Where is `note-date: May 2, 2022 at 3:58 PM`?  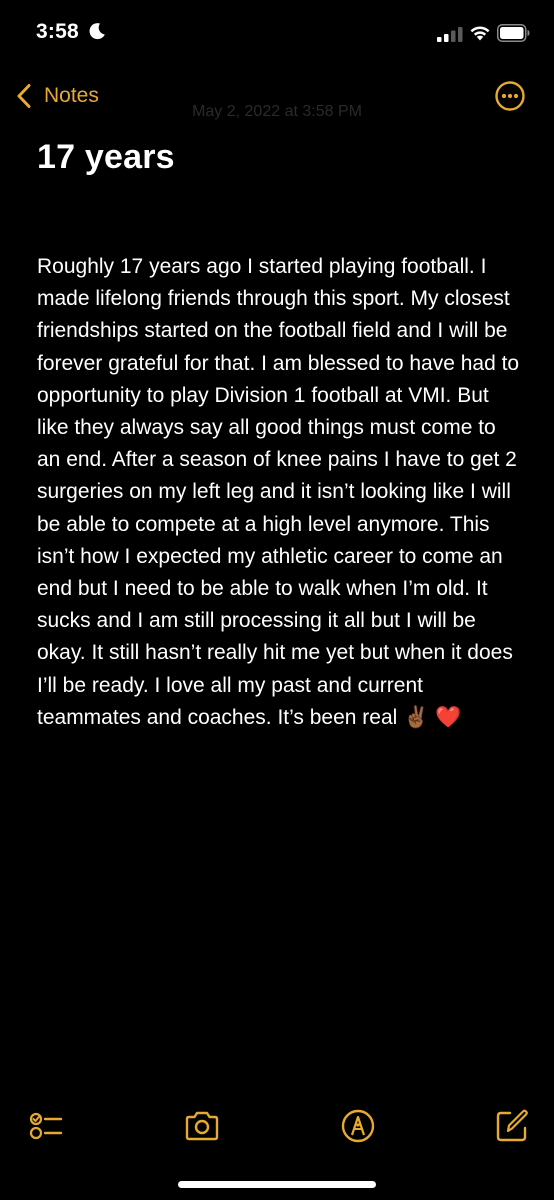
note-date: May 2, 2022 at 3:58 PM is located at coordinates (277, 111).